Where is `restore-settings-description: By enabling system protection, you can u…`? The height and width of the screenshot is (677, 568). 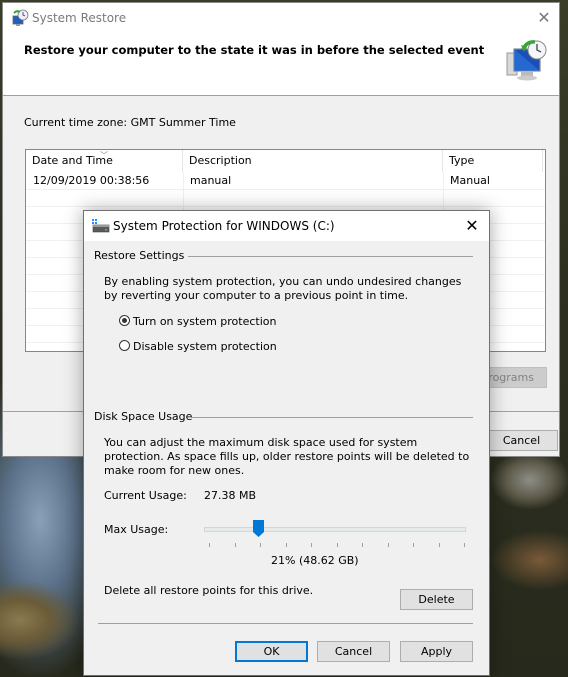 restore-settings-description: By enabling system protection, you can u… is located at coordinates (283, 288).